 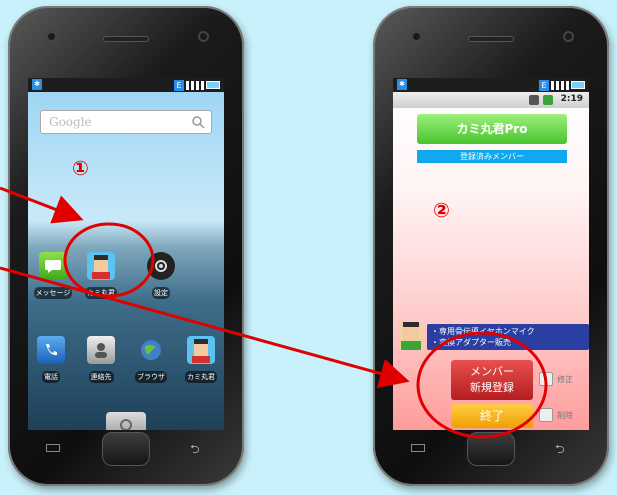 What do you see at coordinates (546, 379) in the screenshot?
I see `edit-checkbox` at bounding box center [546, 379].